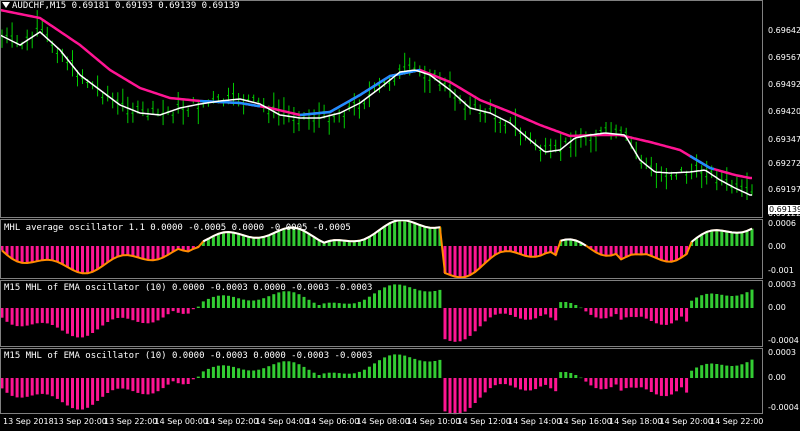 The width and height of the screenshot is (800, 431). I want to click on chart-menu-arrow-icon, so click(6, 5).